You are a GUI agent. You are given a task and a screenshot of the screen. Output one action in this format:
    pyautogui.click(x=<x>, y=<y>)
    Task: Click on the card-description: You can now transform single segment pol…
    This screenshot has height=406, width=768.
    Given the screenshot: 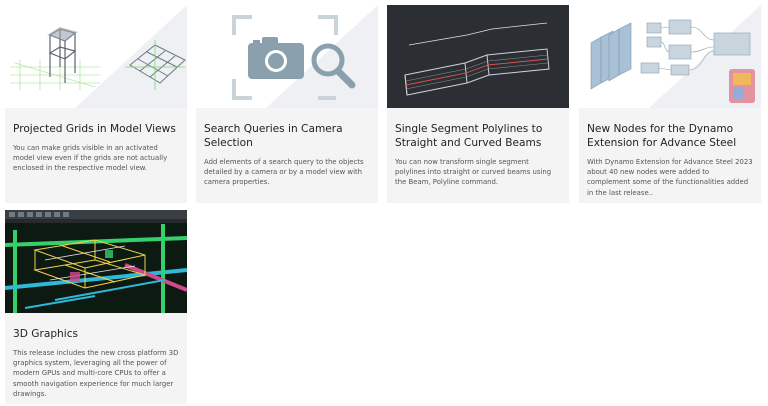 What is the action you would take?
    pyautogui.click(x=473, y=172)
    